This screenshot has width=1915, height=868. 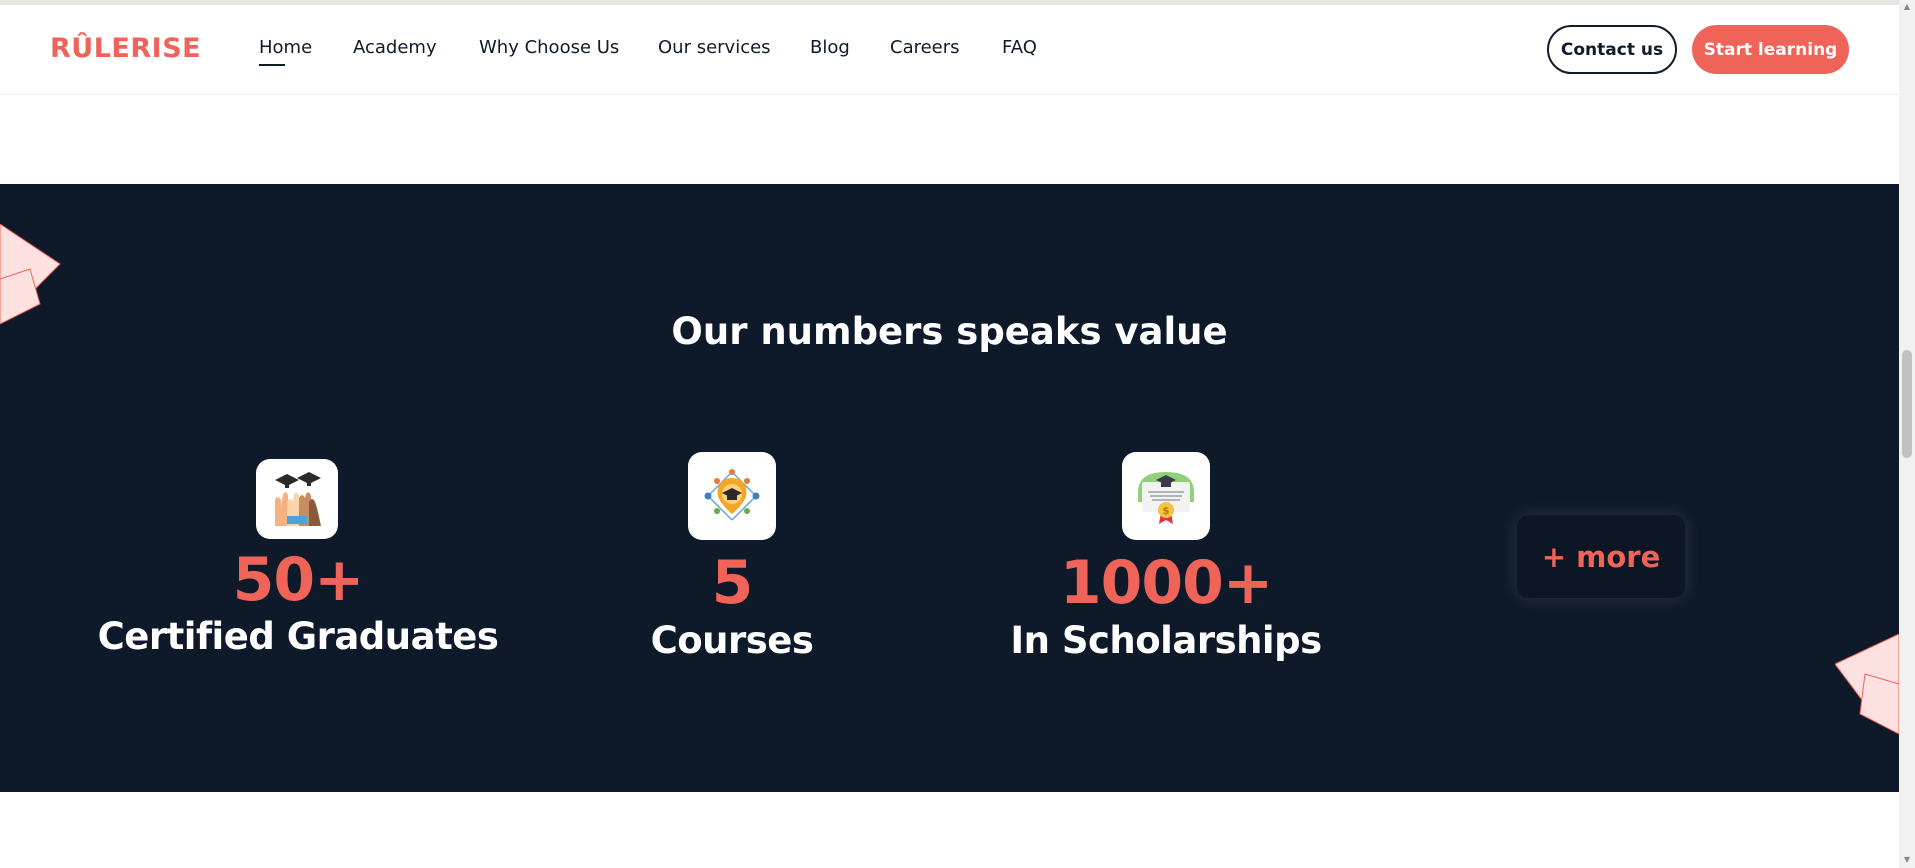 What do you see at coordinates (1907, 859) in the screenshot?
I see `scroll-down-arrow-icon: ▼` at bounding box center [1907, 859].